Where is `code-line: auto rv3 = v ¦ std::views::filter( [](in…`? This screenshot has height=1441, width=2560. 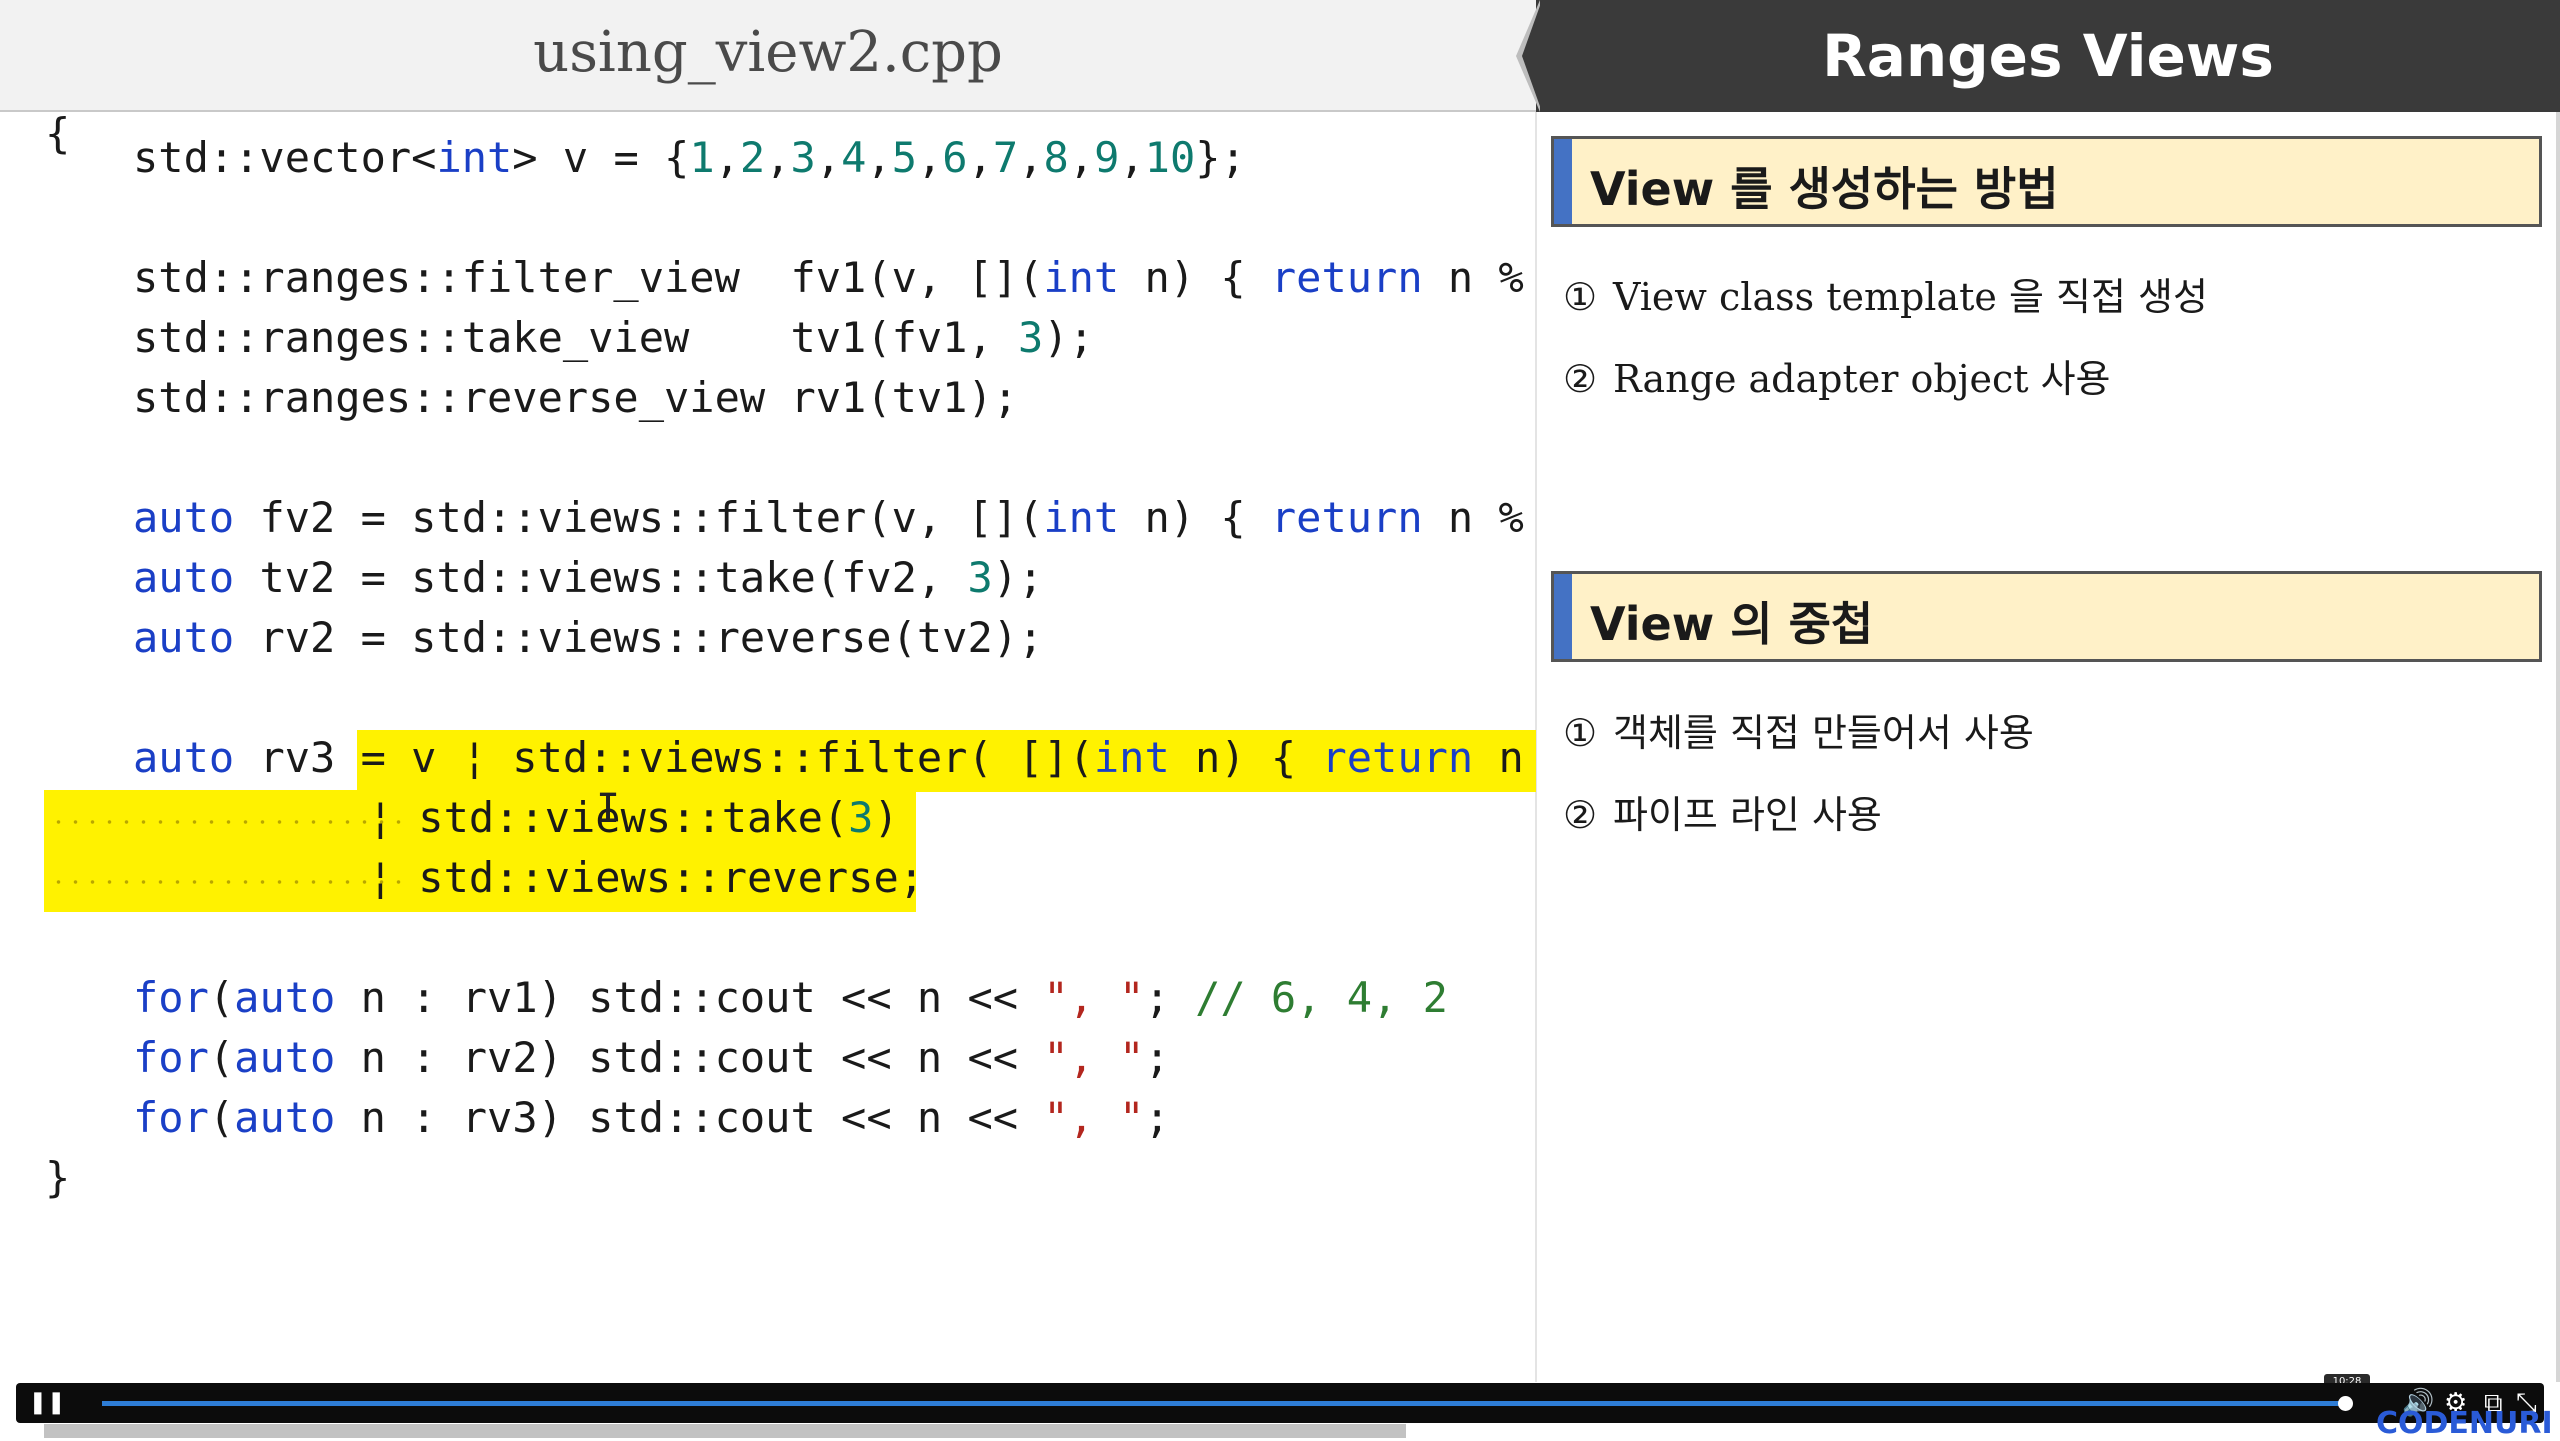
code-line: auto rv3 = v ¦ std::views::filter( [](in… is located at coordinates (828, 757).